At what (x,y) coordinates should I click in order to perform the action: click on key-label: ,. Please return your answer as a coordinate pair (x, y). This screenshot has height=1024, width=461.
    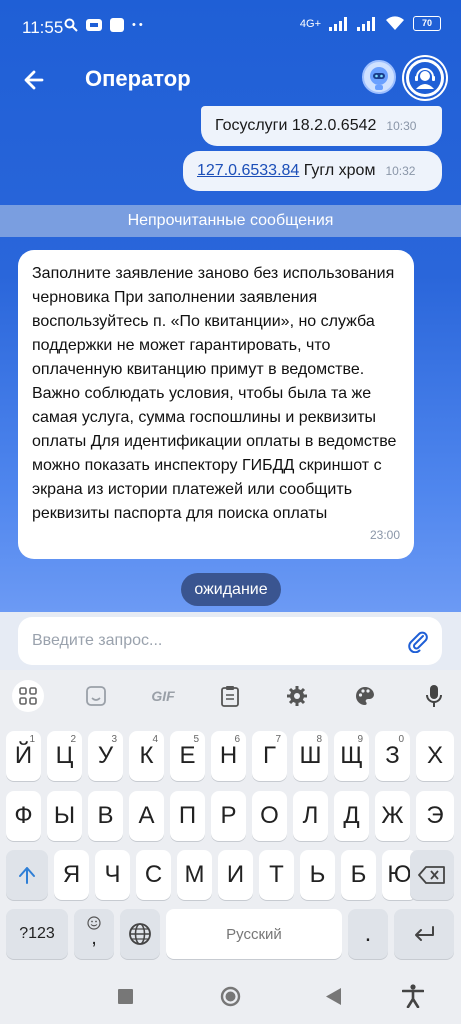
    Looking at the image, I should click on (94, 938).